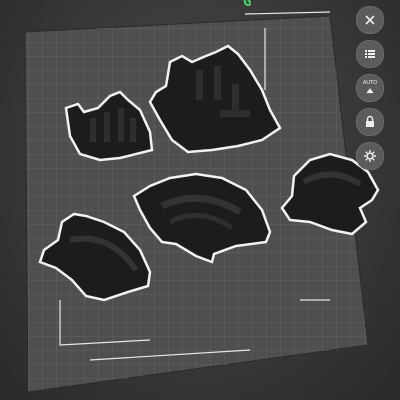 This screenshot has width=400, height=400. I want to click on gear-icon, so click(370, 156).